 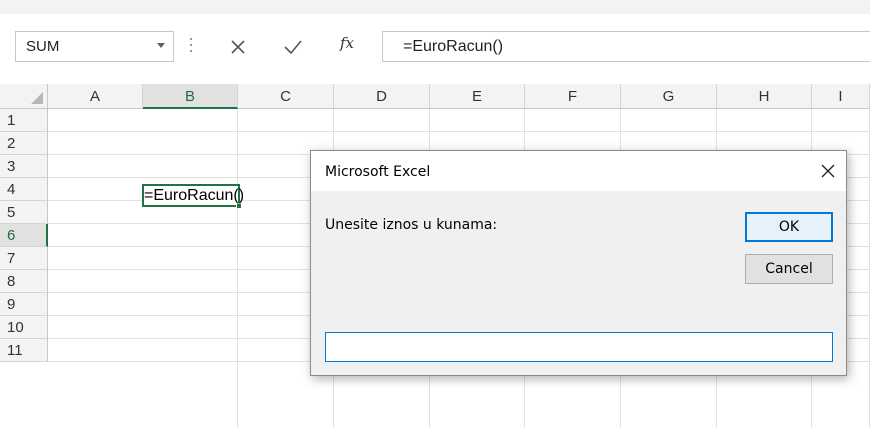 I want to click on row-header-2: 2, so click(x=24, y=143).